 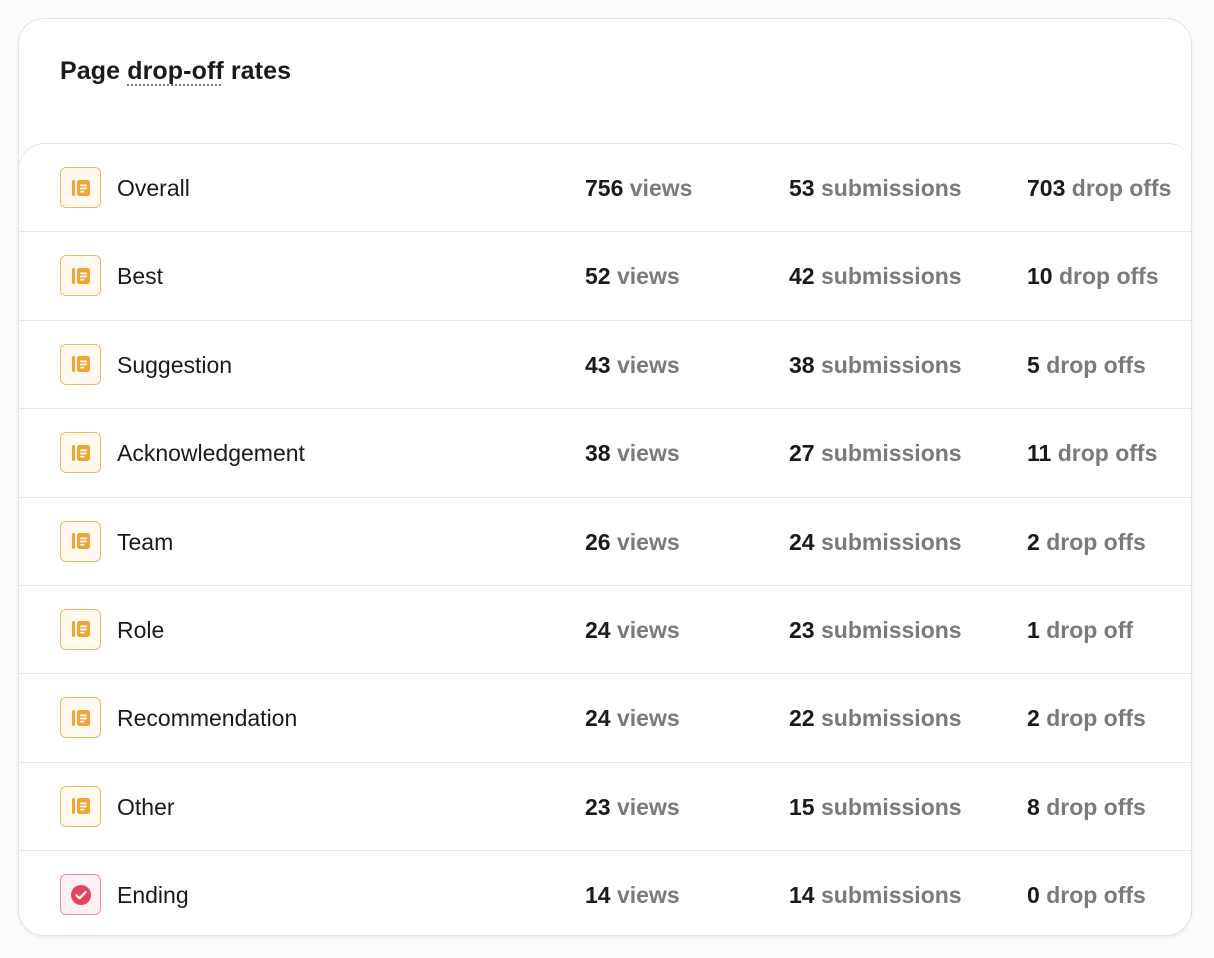 I want to click on page-name: Recommendation, so click(x=207, y=718).